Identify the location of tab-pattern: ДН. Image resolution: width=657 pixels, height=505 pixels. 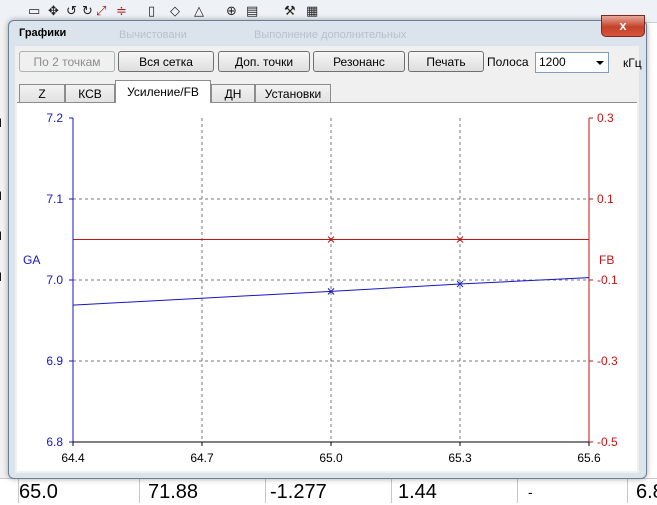
(233, 93).